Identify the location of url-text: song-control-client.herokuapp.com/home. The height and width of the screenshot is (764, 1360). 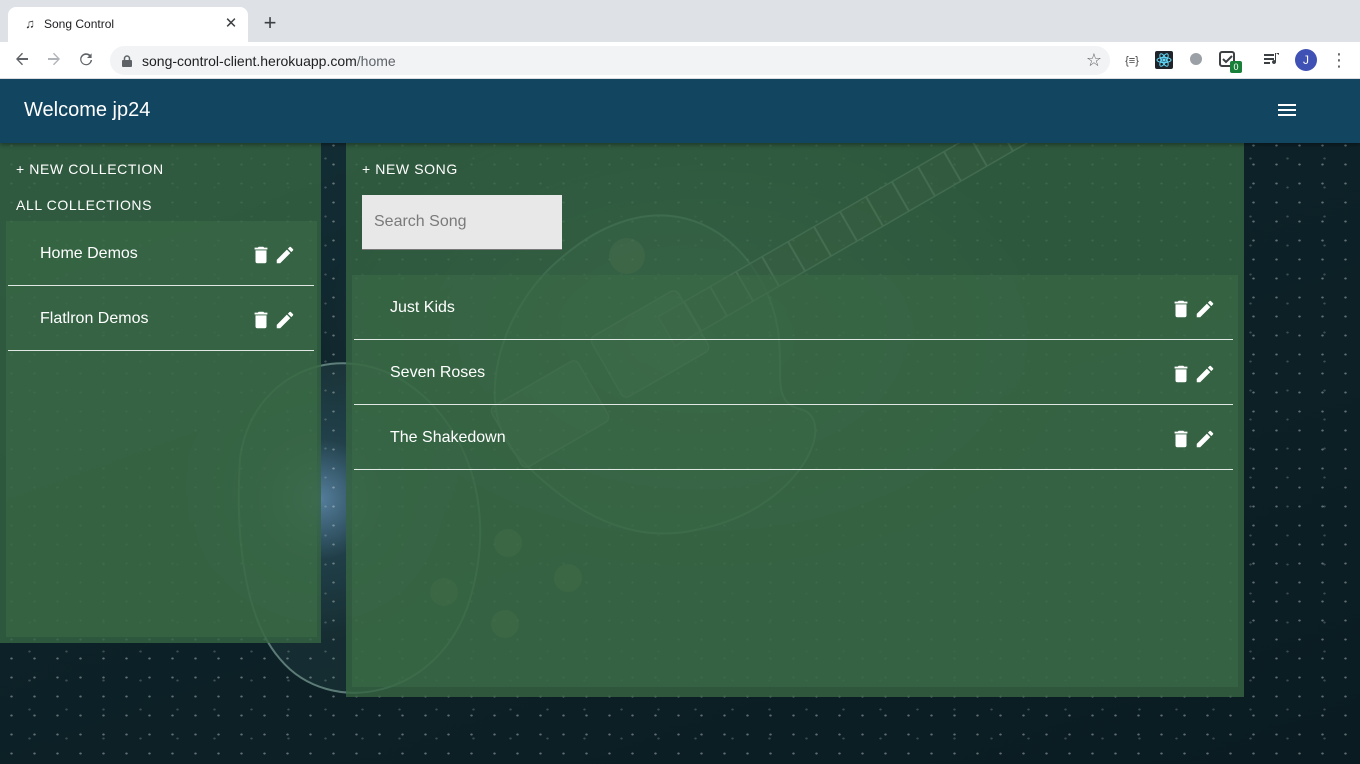
(269, 61).